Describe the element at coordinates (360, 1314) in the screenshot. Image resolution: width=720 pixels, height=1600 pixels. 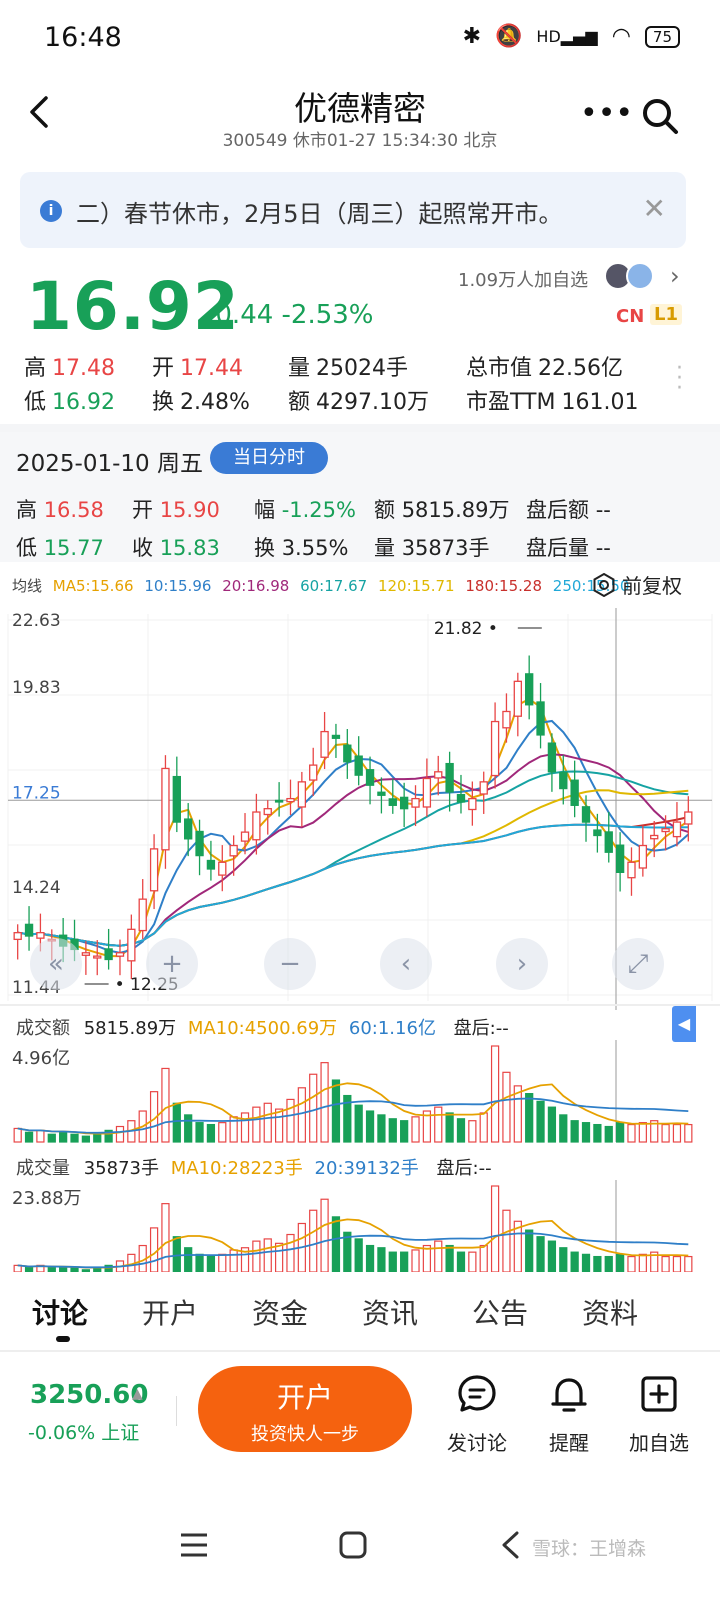
I see `tab-bar: 讨论 开户 资金 资讯 公告 资料` at that location.